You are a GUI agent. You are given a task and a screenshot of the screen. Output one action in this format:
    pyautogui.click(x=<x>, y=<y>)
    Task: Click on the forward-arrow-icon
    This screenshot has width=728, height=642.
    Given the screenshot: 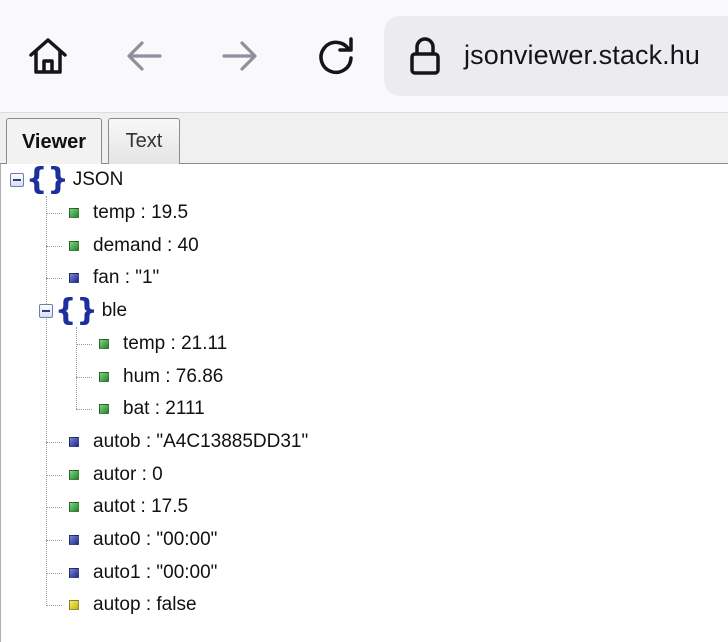 What is the action you would take?
    pyautogui.click(x=239, y=56)
    